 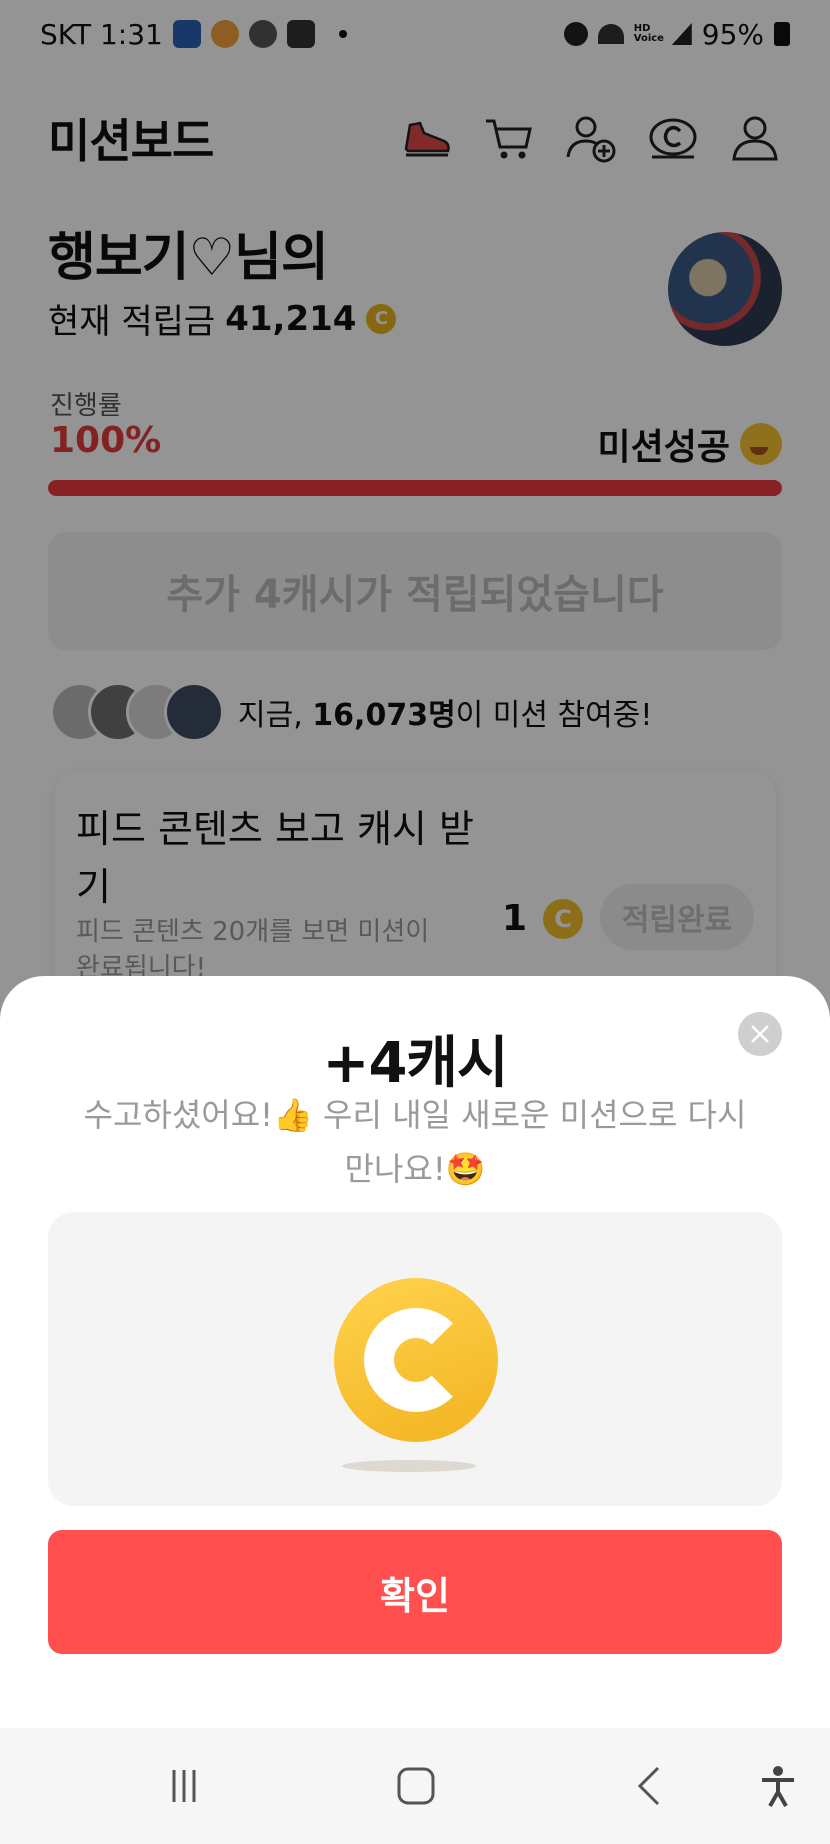 I want to click on accessibility-button, so click(x=778, y=1786).